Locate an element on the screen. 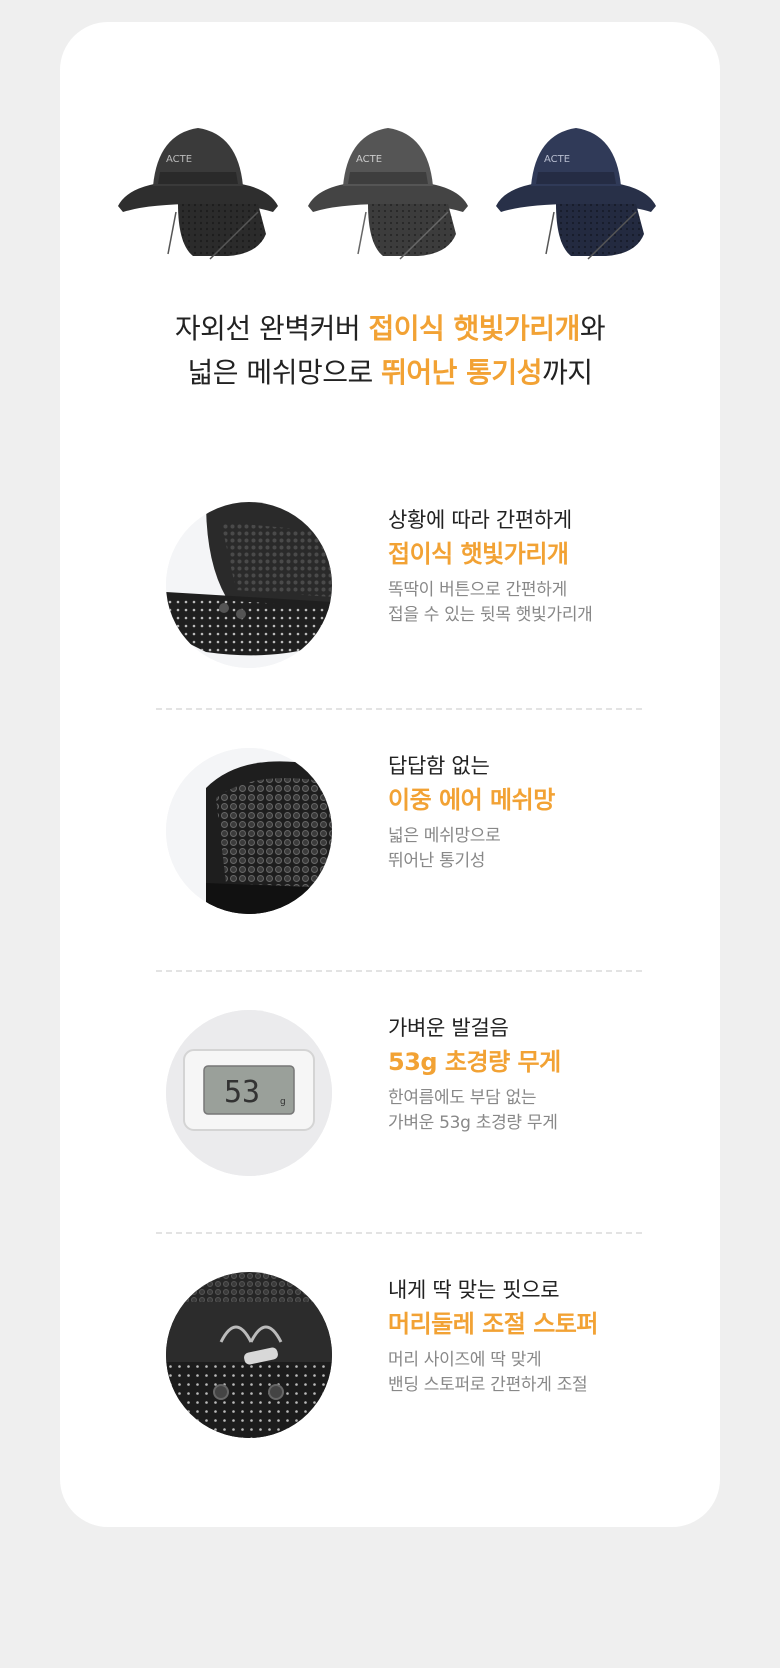  headline-highlight-1: 접이식 햇빛가리개 is located at coordinates (474, 328).